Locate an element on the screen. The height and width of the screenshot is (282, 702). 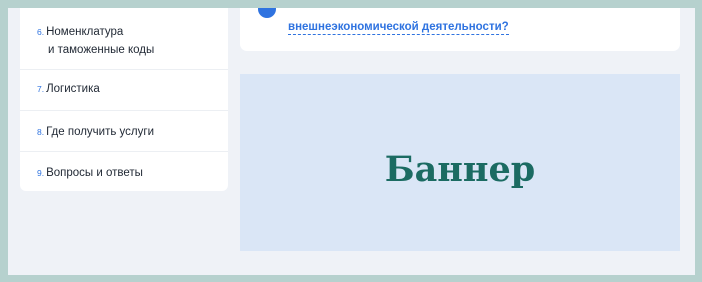
sidebar-item-nomenclature: 6. Номенклатура и таможенные коды is located at coordinates (124, 39).